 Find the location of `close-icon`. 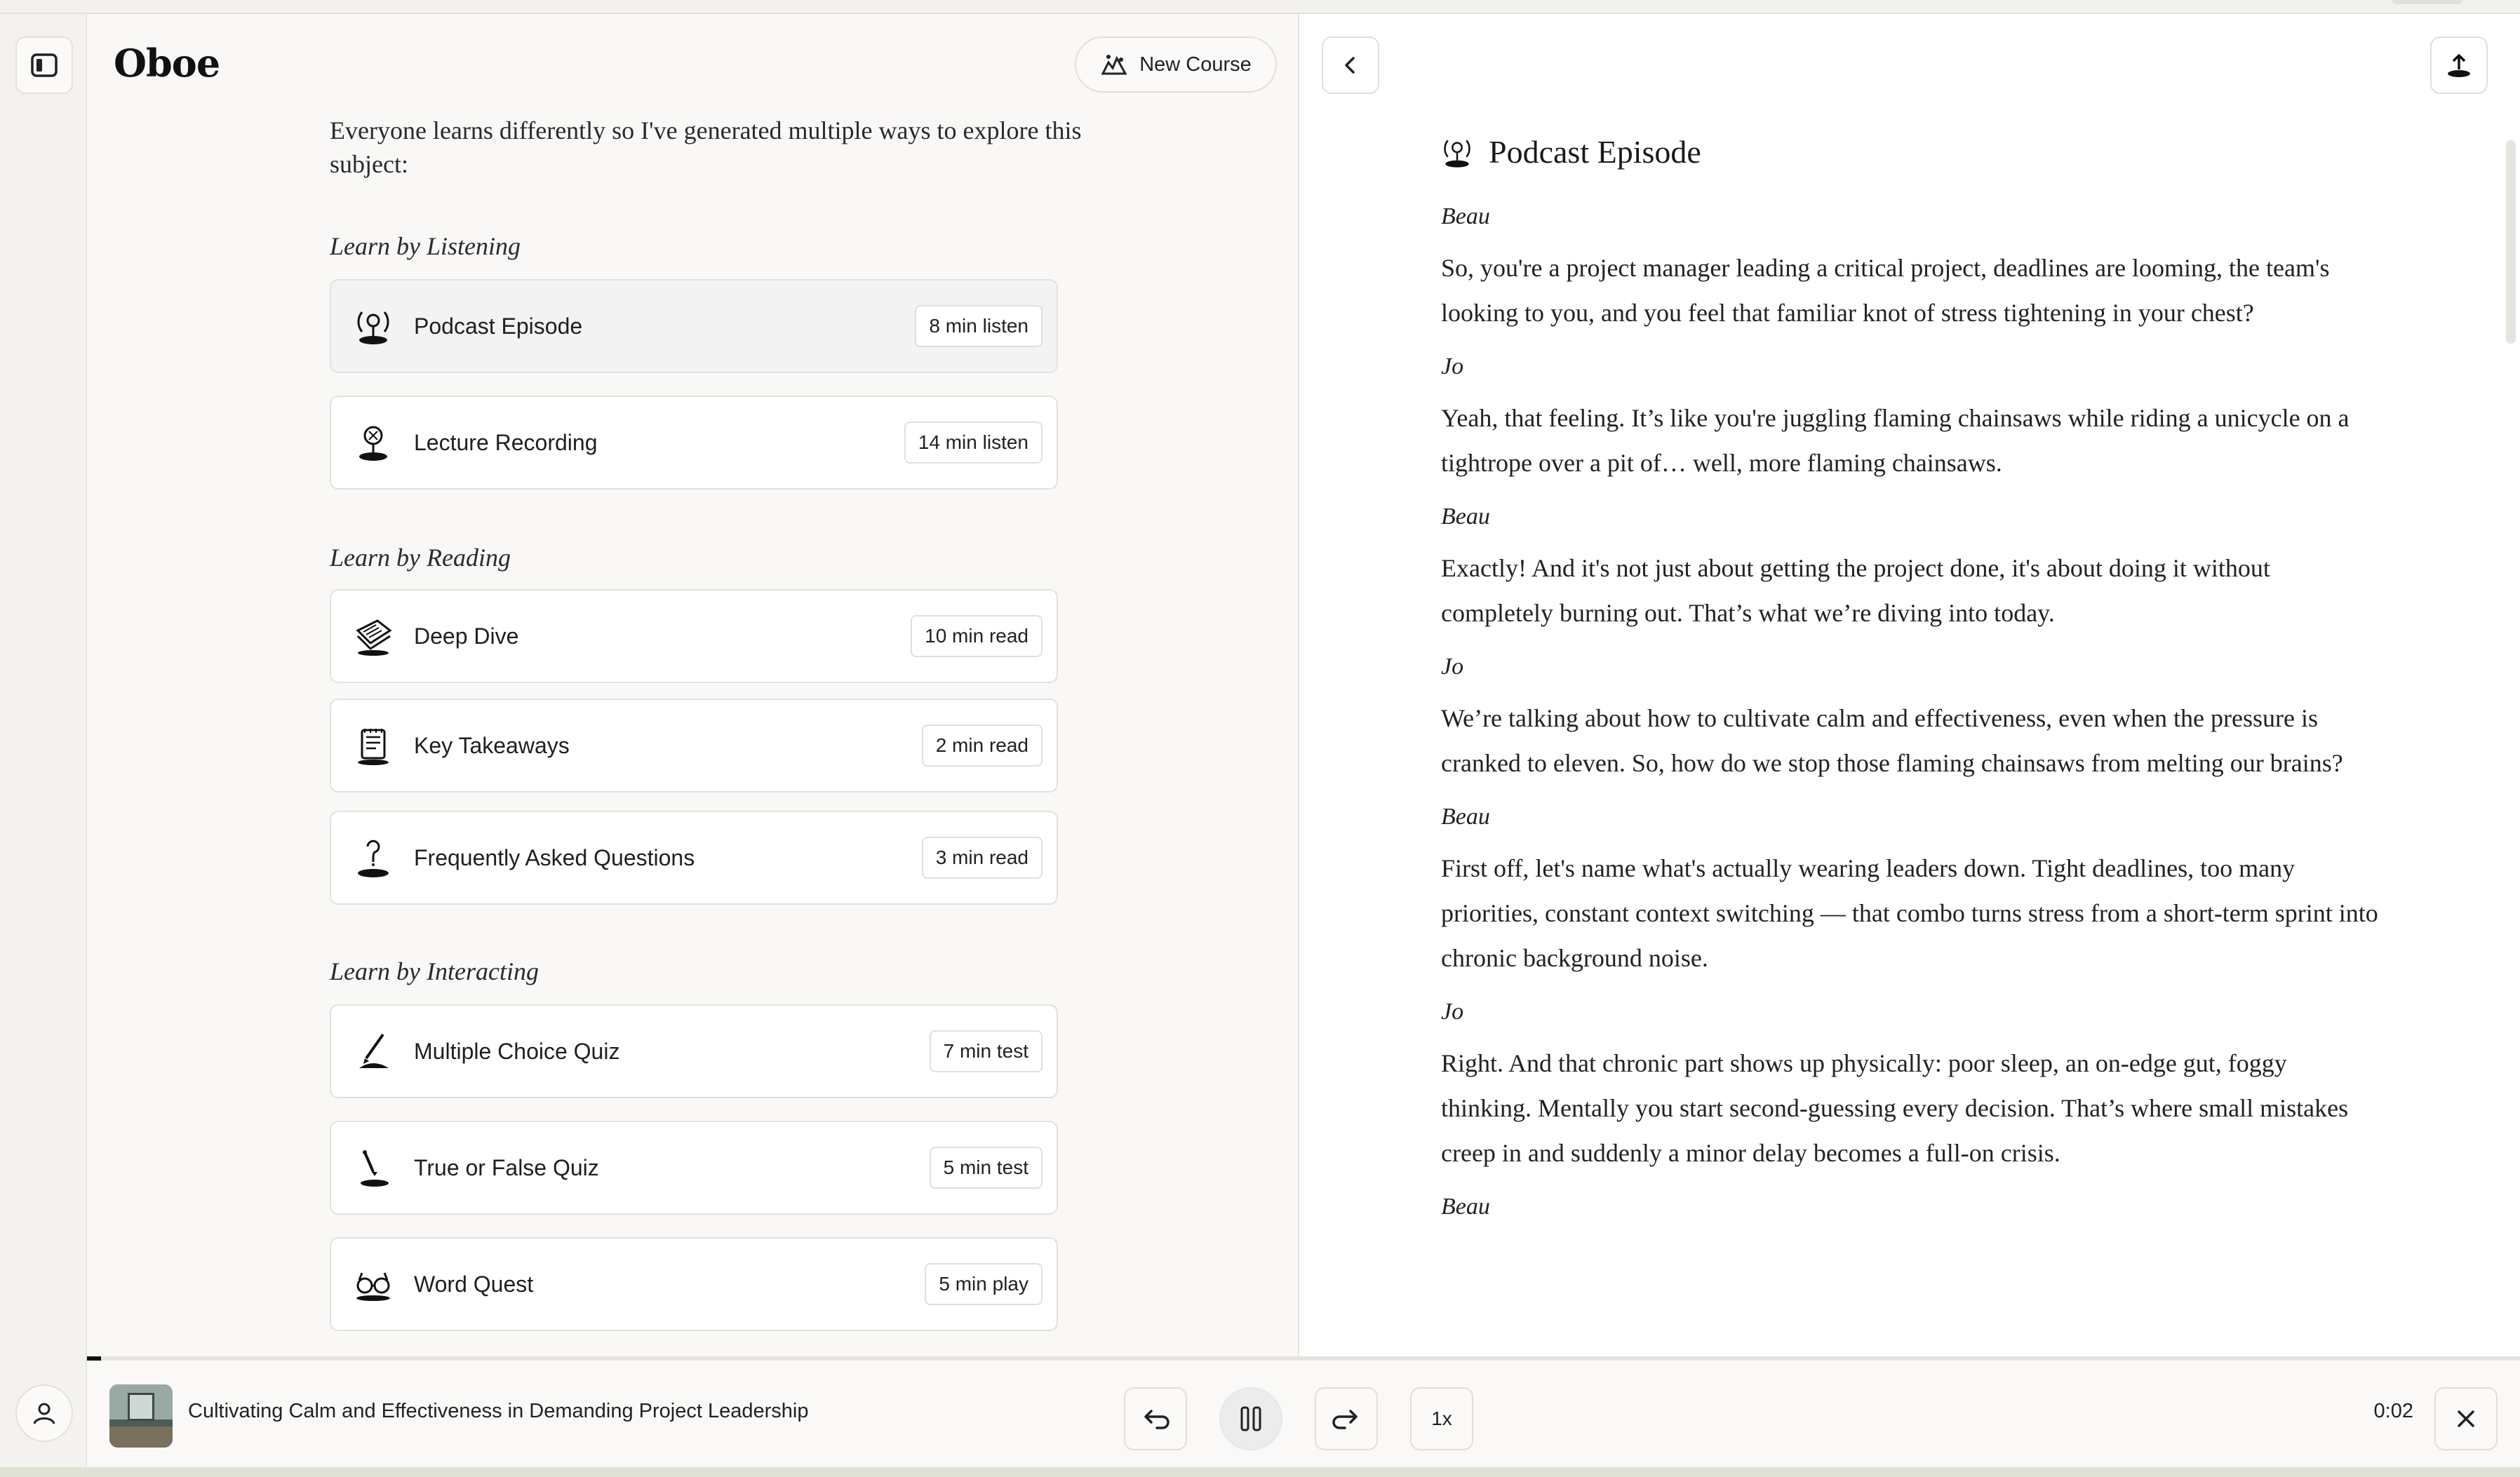

close-icon is located at coordinates (2466, 1418).